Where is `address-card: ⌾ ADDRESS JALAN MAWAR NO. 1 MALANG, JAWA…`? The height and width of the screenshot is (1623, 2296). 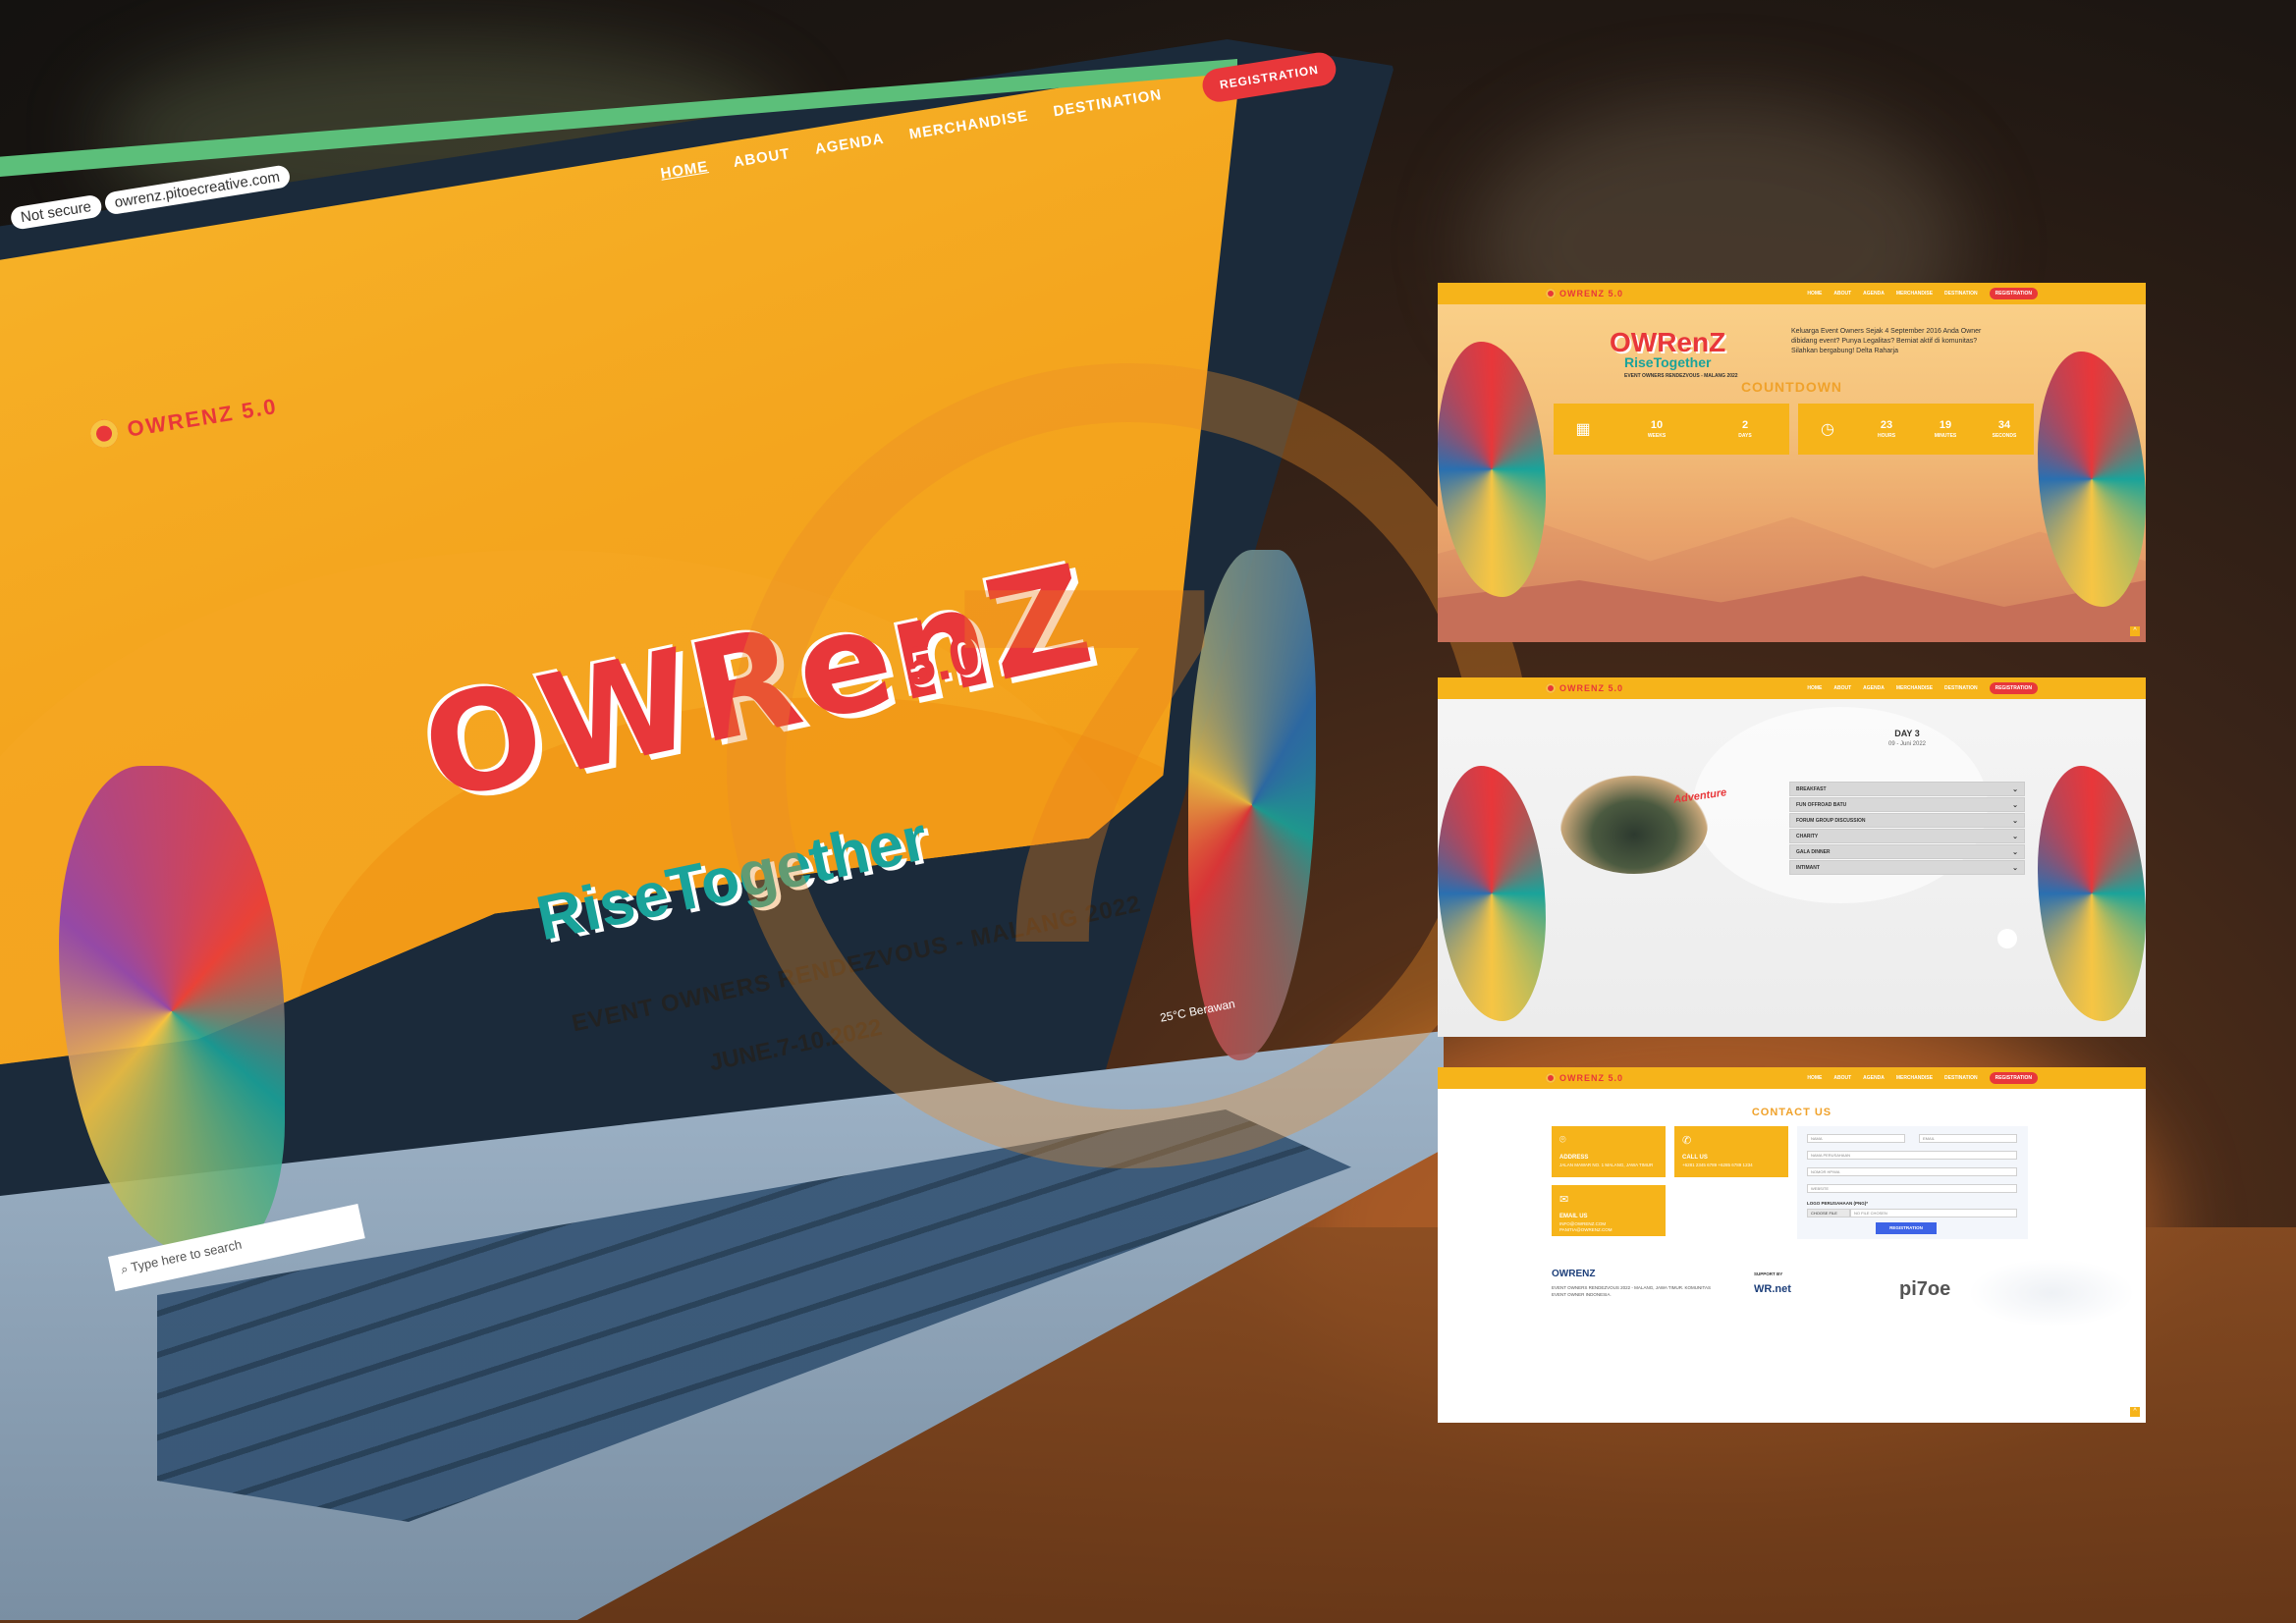 address-card: ⌾ ADDRESS JALAN MAWAR NO. 1 MALANG, JAWA… is located at coordinates (1609, 1151).